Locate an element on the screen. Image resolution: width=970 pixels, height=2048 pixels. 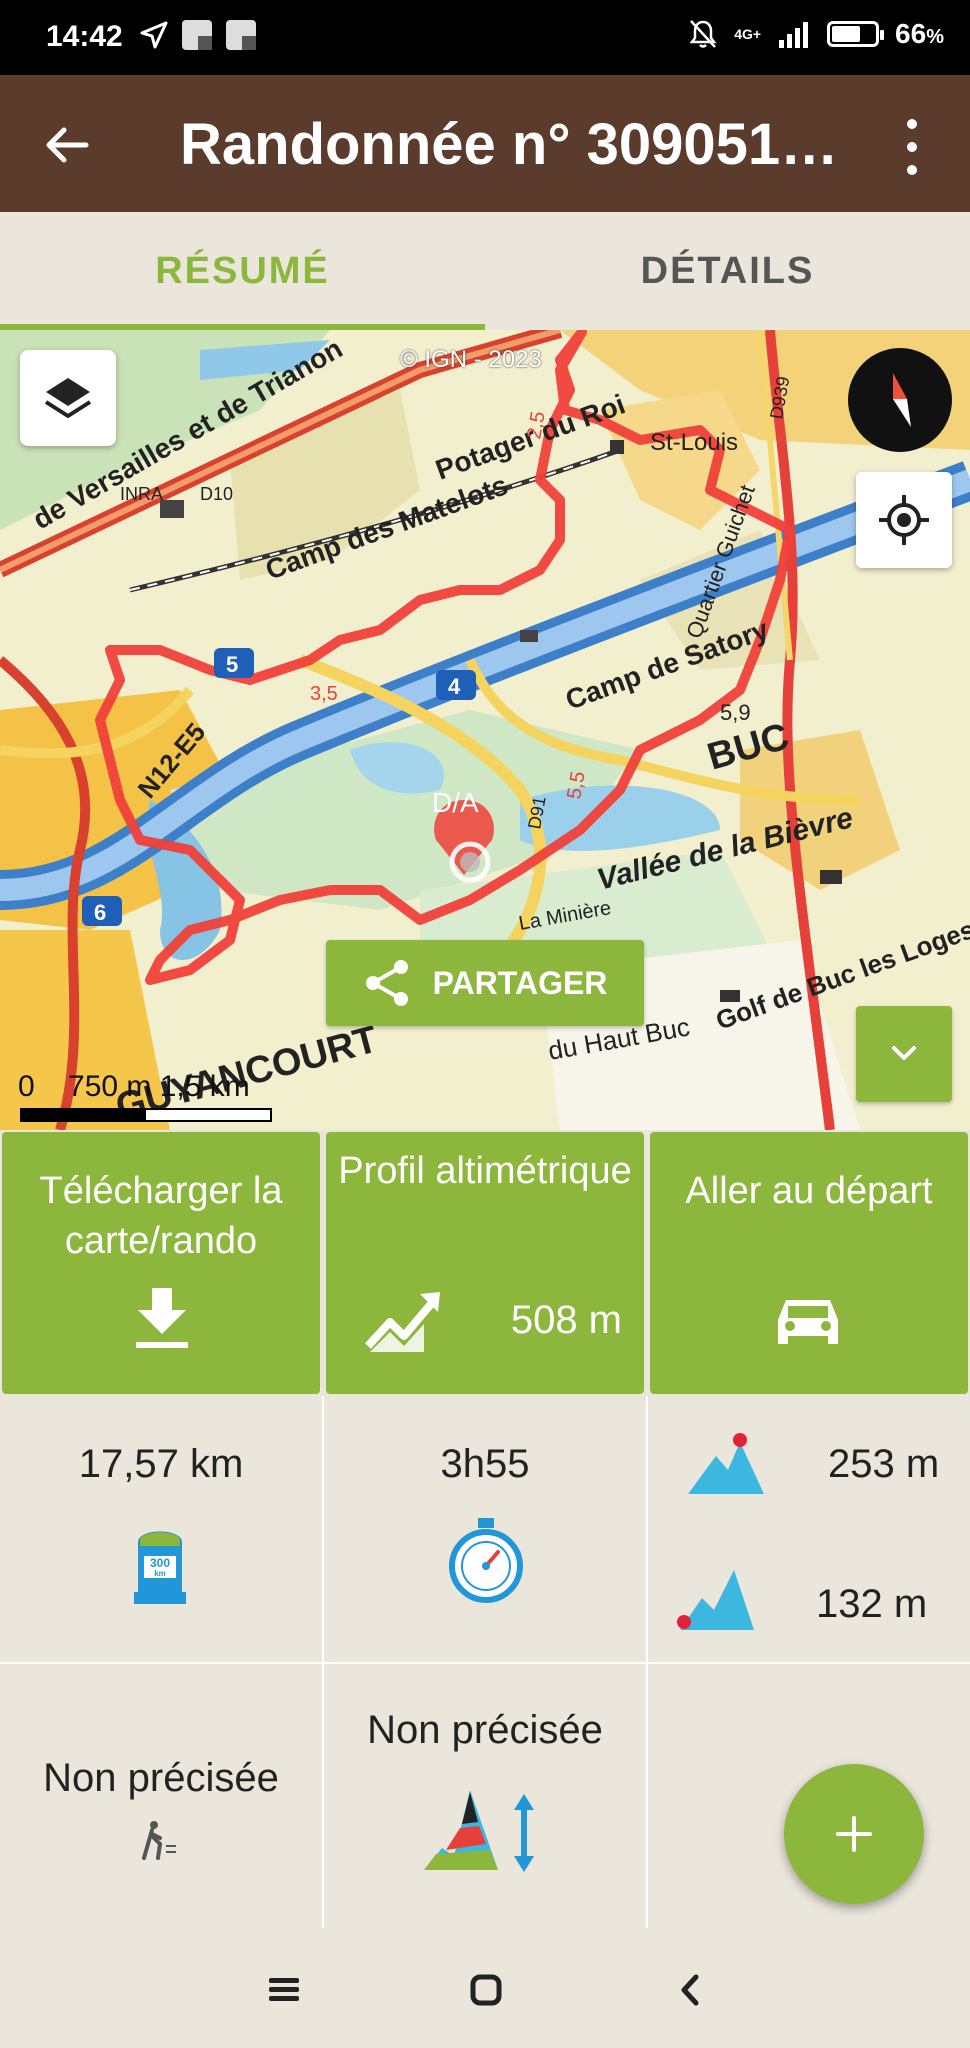
back-chevron-icon is located at coordinates (690, 1990).